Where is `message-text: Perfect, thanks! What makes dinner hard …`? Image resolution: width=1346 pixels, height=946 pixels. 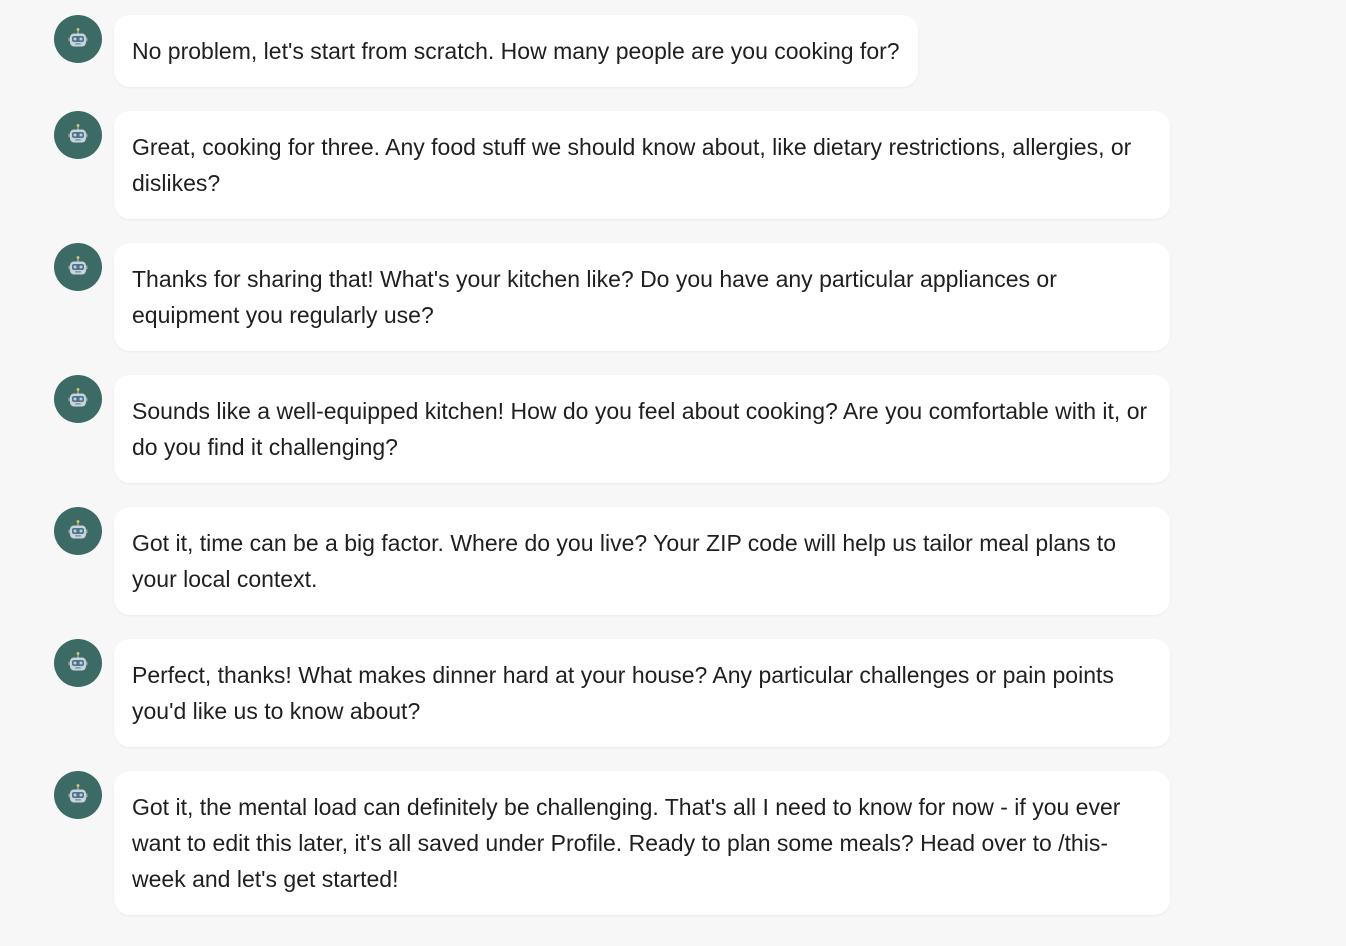
message-text: Perfect, thanks! What makes dinner hard … is located at coordinates (623, 693).